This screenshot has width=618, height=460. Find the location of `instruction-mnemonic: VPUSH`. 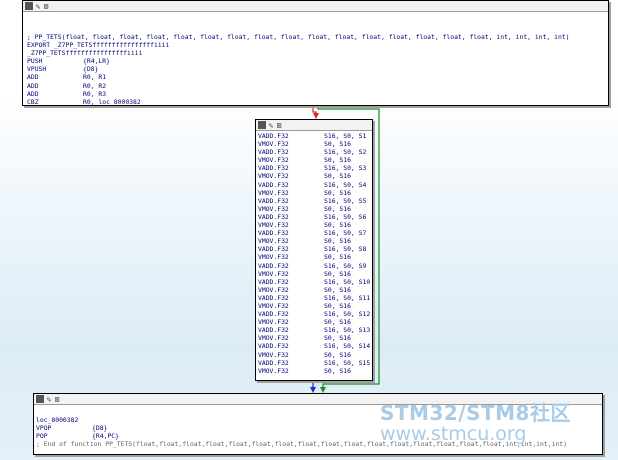

instruction-mnemonic: VPUSH is located at coordinates (37, 69).